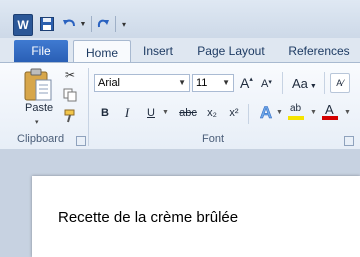 Image resolution: width=360 pixels, height=257 pixels. Describe the element at coordinates (165, 112) in the screenshot. I see `underline-dropdown: ▼` at that location.